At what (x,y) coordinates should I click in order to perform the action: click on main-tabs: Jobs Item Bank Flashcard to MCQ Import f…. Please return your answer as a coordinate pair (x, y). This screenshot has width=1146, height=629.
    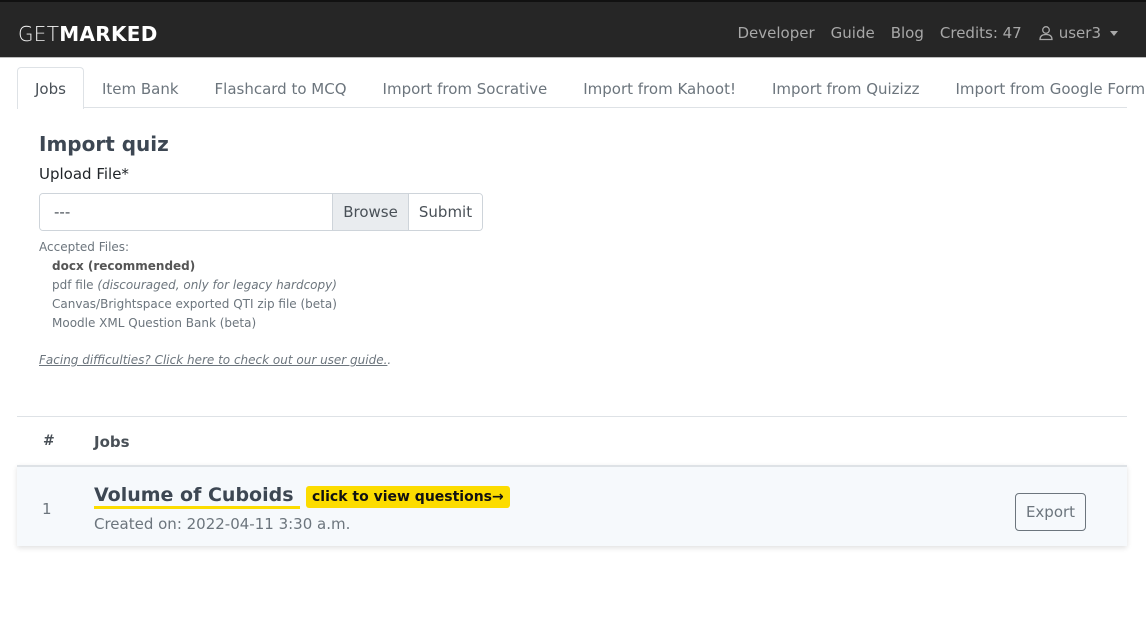
    Looking at the image, I should click on (581, 88).